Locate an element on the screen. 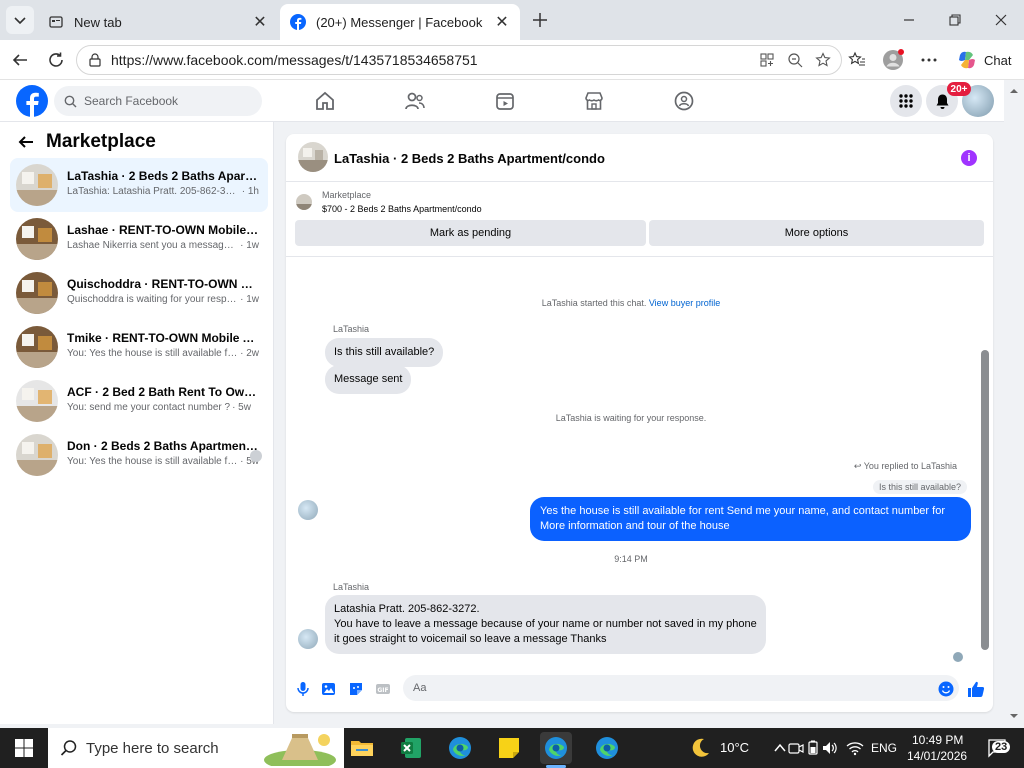 The image size is (1024, 768). window-close-button is located at coordinates (1001, 20).